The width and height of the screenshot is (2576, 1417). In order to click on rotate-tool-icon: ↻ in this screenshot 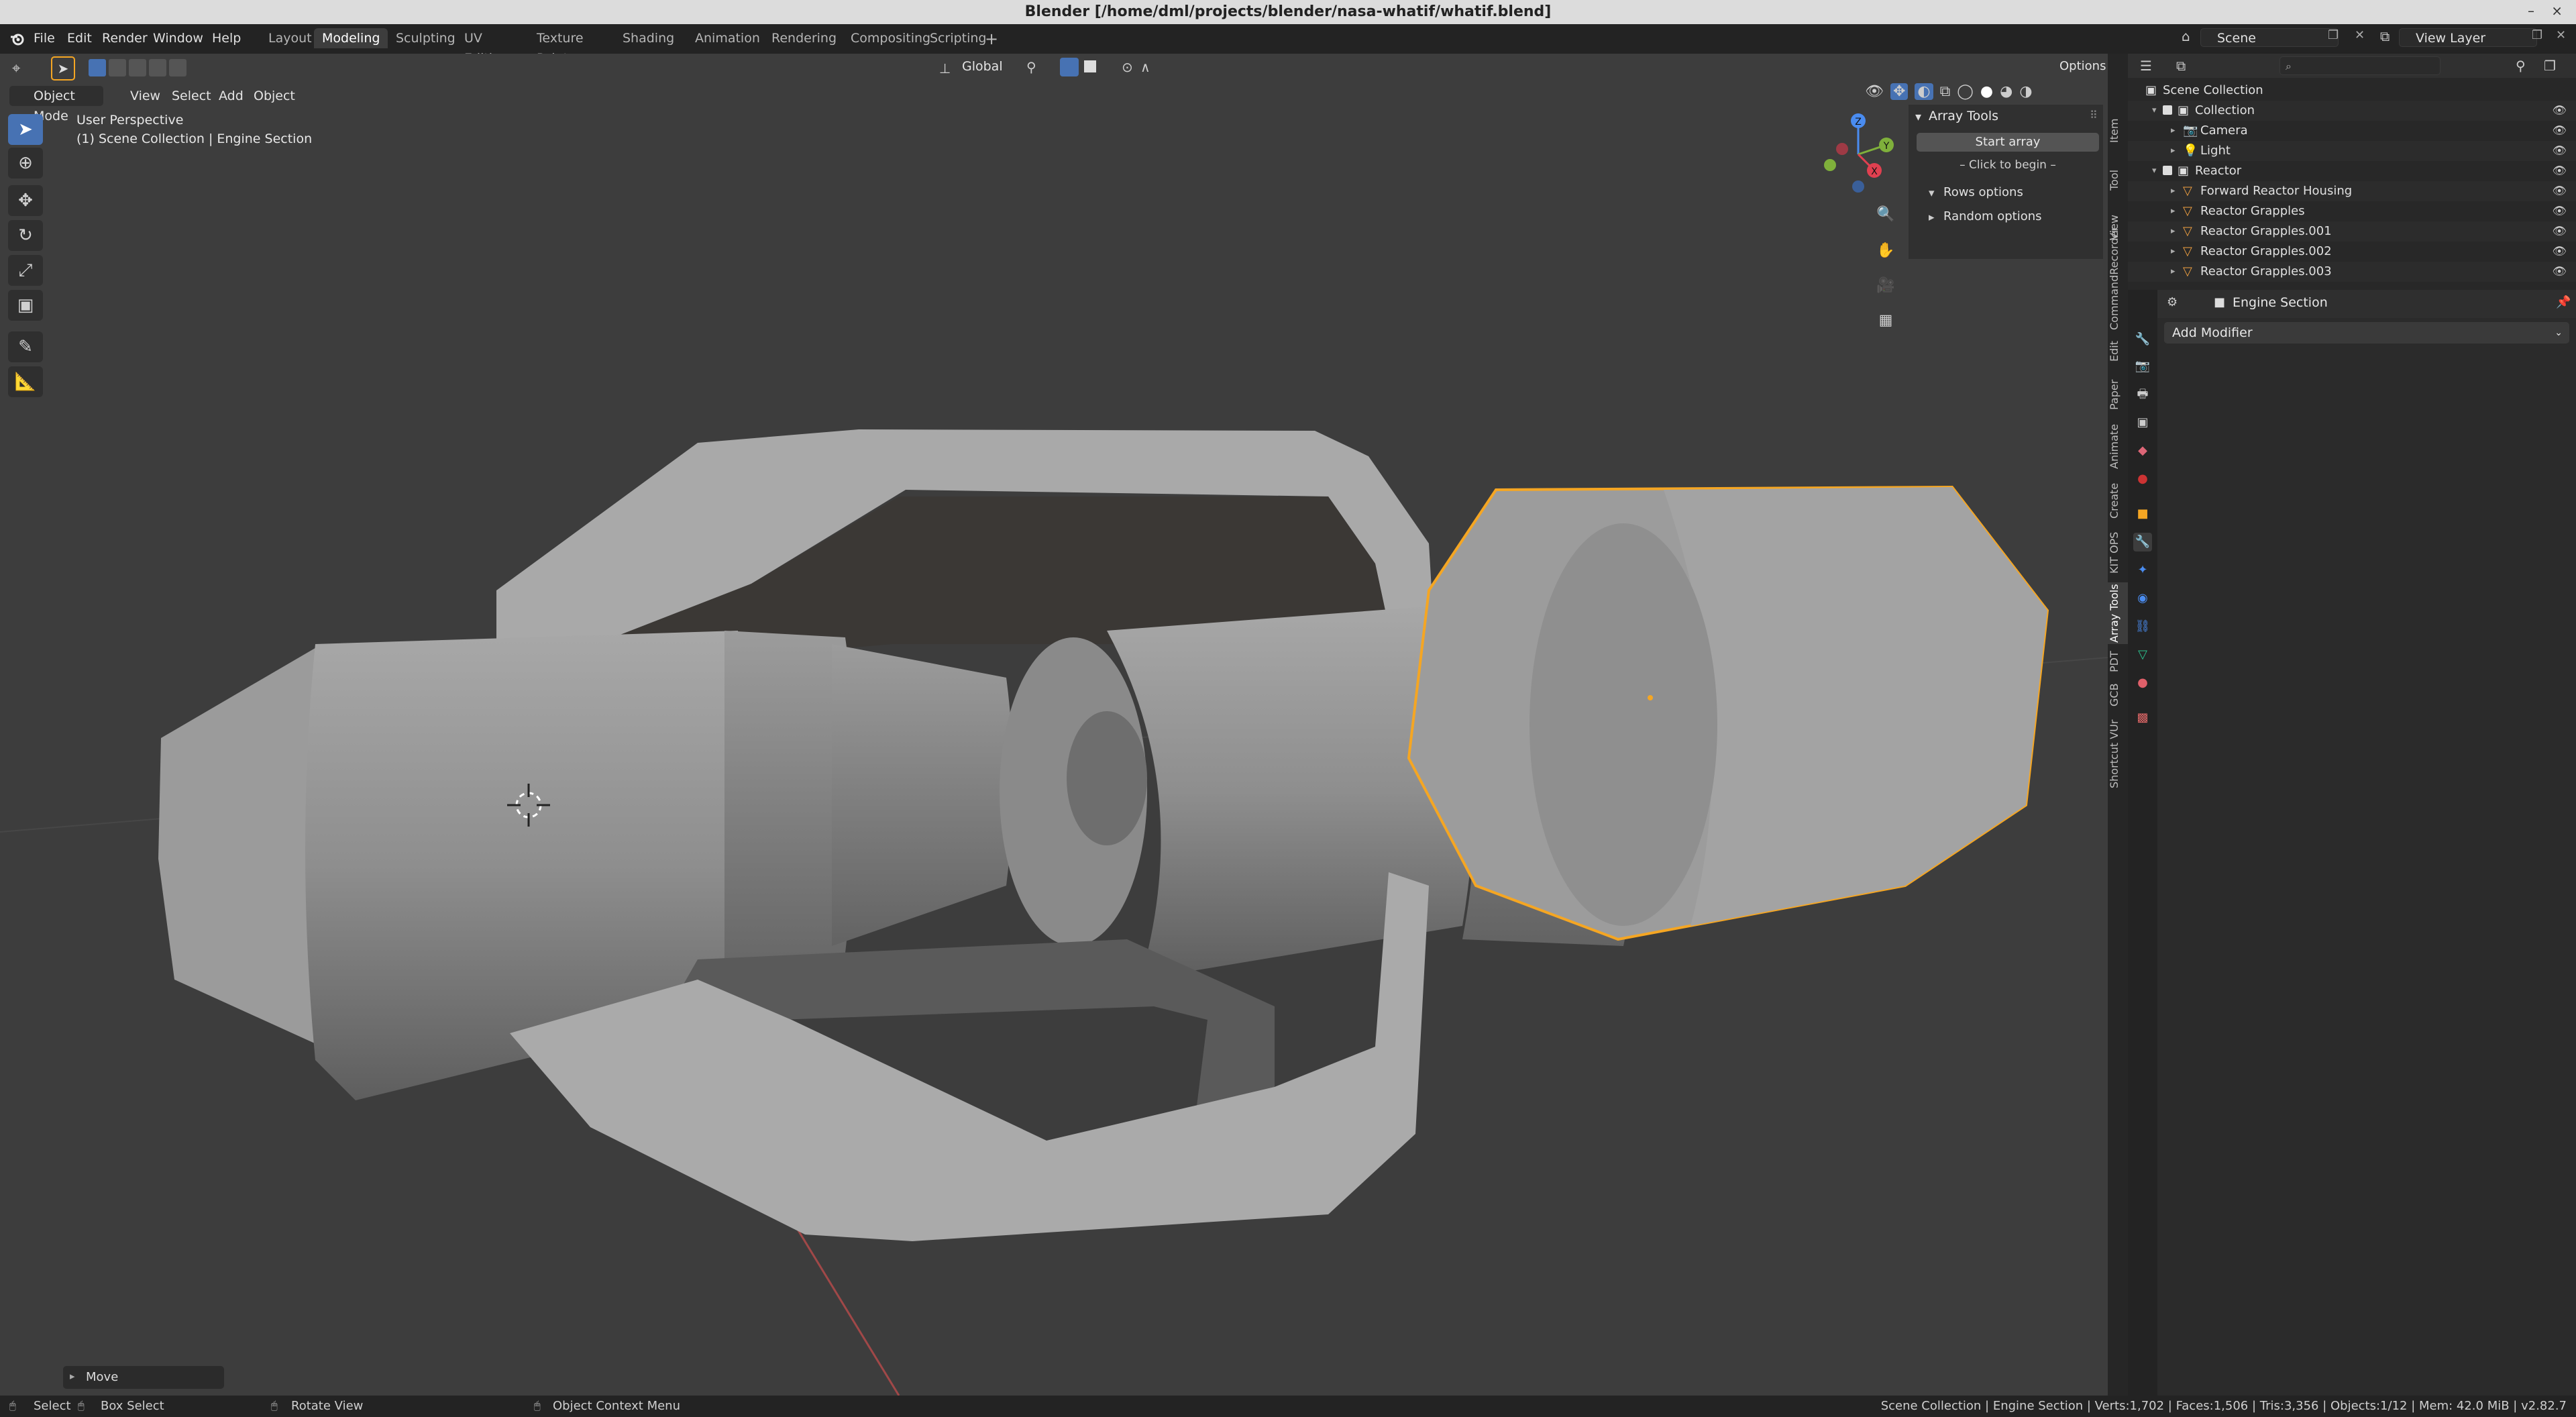, I will do `click(25, 235)`.